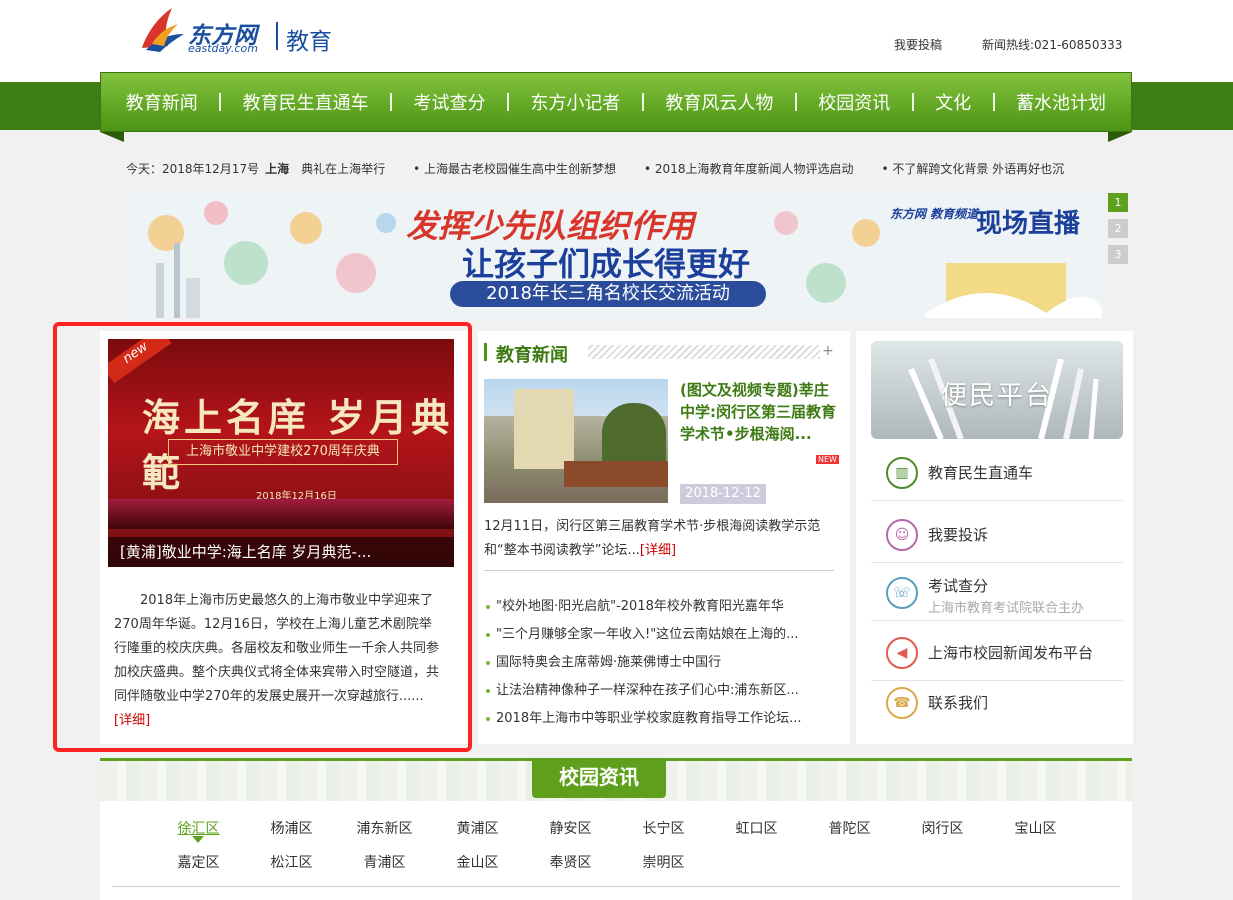 The width and height of the screenshot is (1233, 900). What do you see at coordinates (616, 886) in the screenshot?
I see `campus-bottomline` at bounding box center [616, 886].